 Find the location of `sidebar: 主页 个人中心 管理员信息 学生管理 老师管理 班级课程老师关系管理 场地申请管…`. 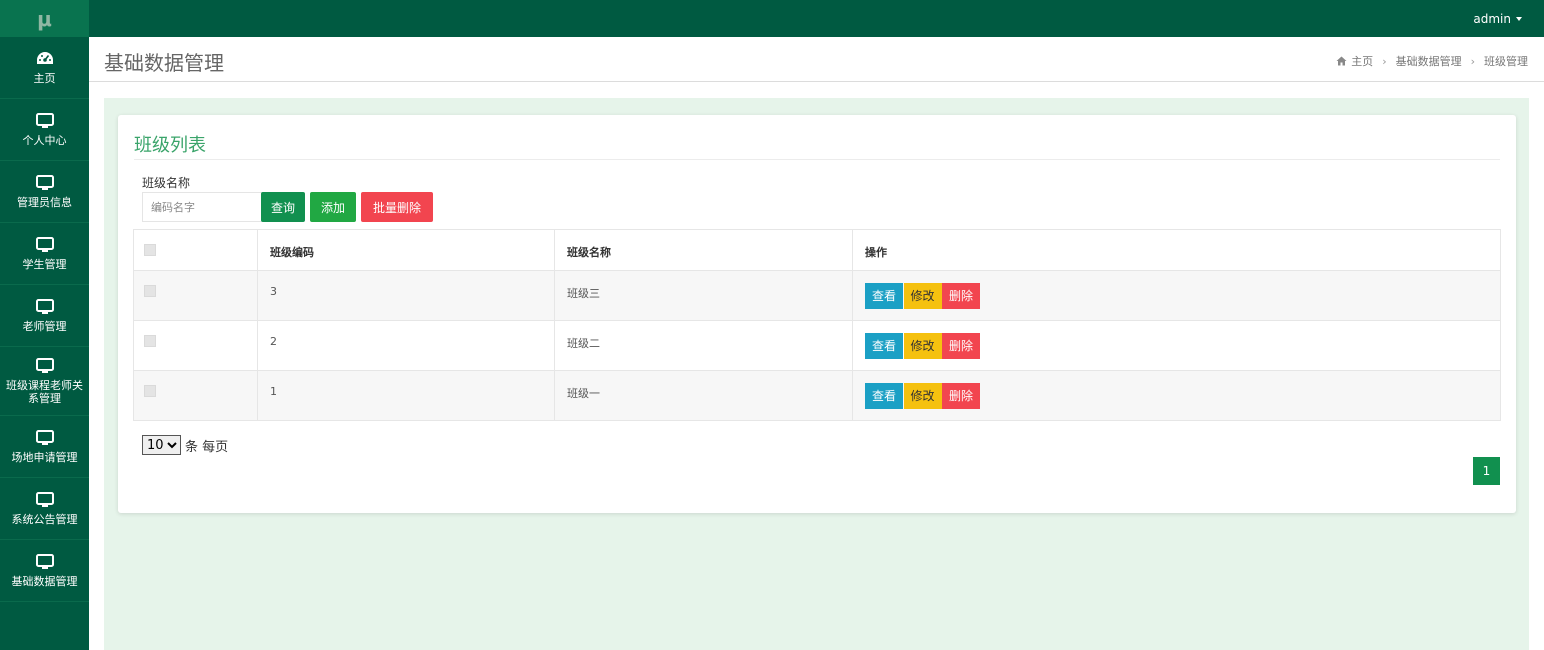

sidebar: 主页 个人中心 管理员信息 学生管理 老师管理 班级课程老师关系管理 场地申请管… is located at coordinates (44, 343).